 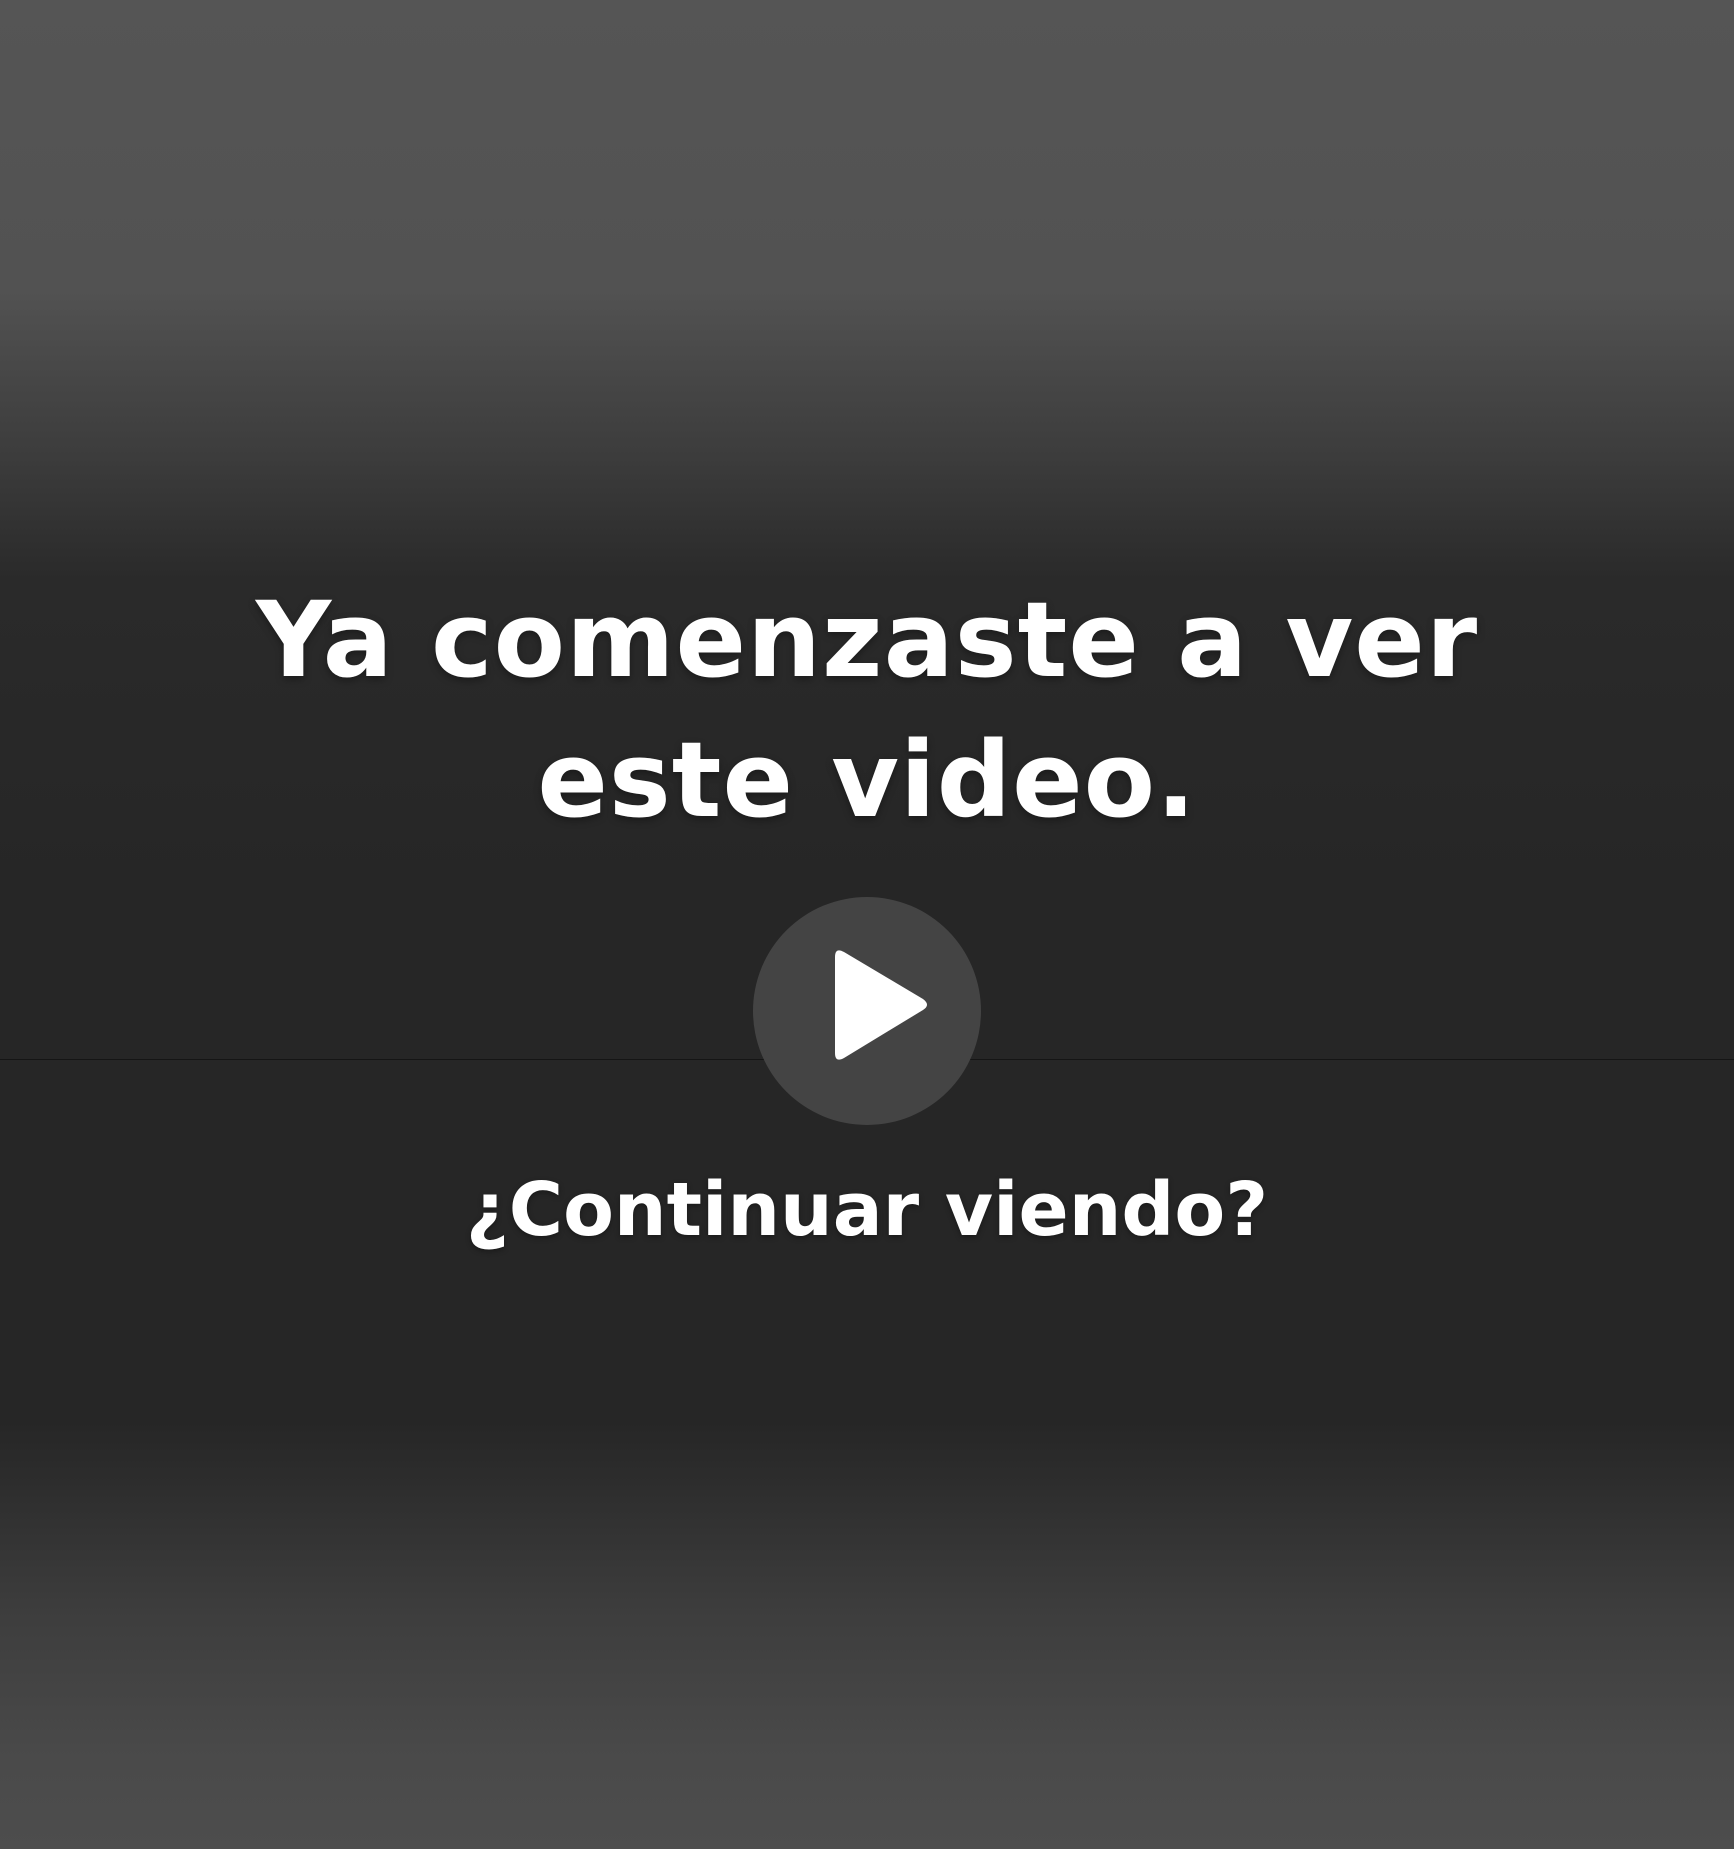 I want to click on continue-watching-prompt: ¿Continuar viendo?, so click(x=867, y=1210).